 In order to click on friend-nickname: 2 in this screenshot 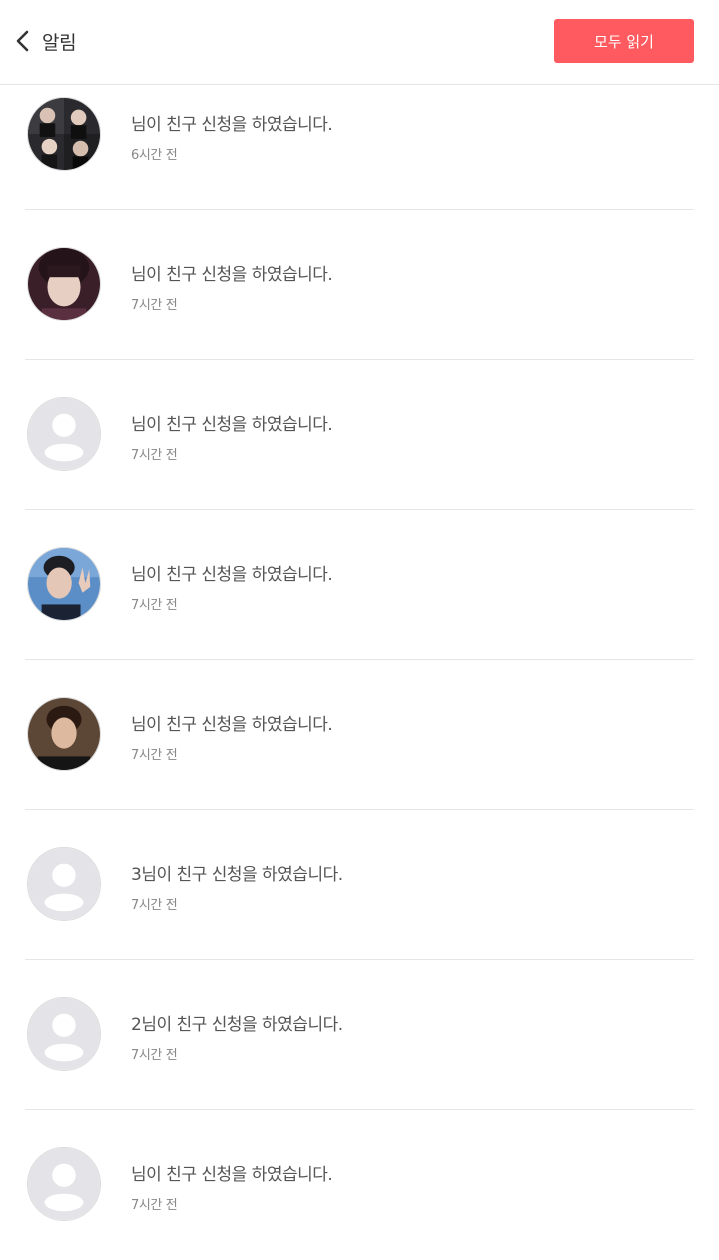, I will do `click(136, 1025)`.